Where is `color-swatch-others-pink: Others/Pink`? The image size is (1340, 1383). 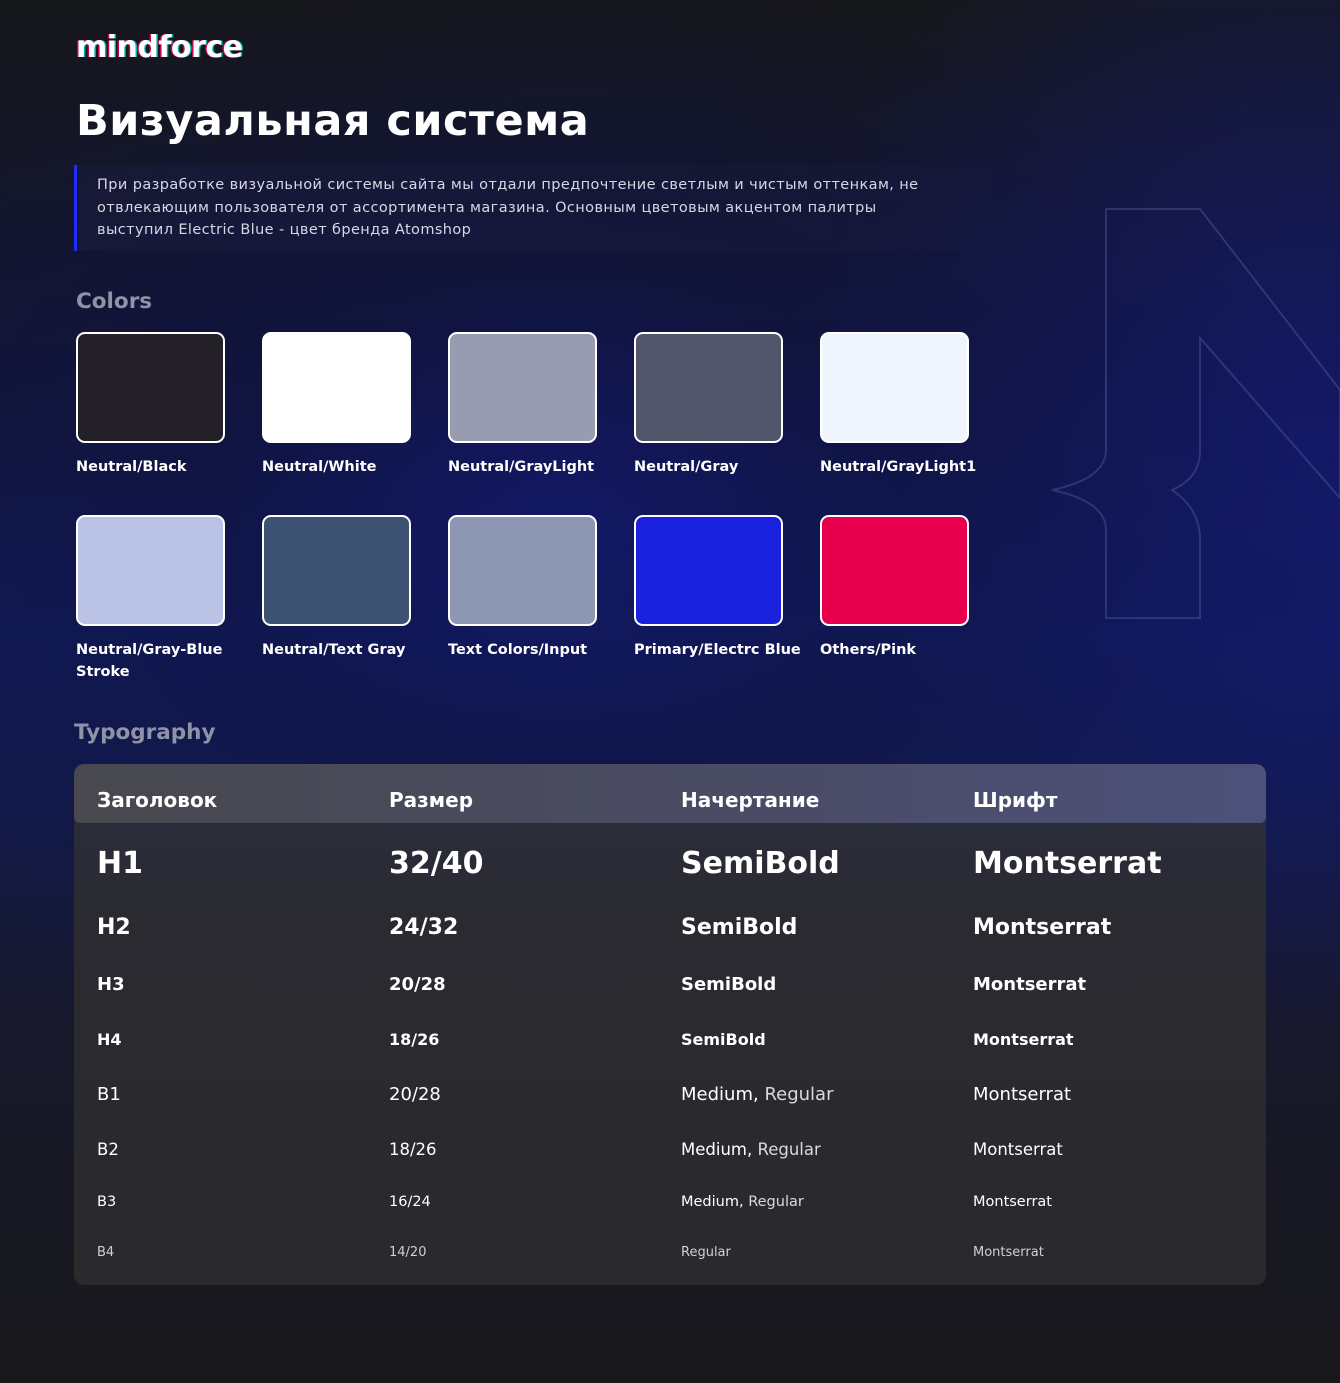
color-swatch-others-pink: Others/Pink is located at coordinates (894, 588).